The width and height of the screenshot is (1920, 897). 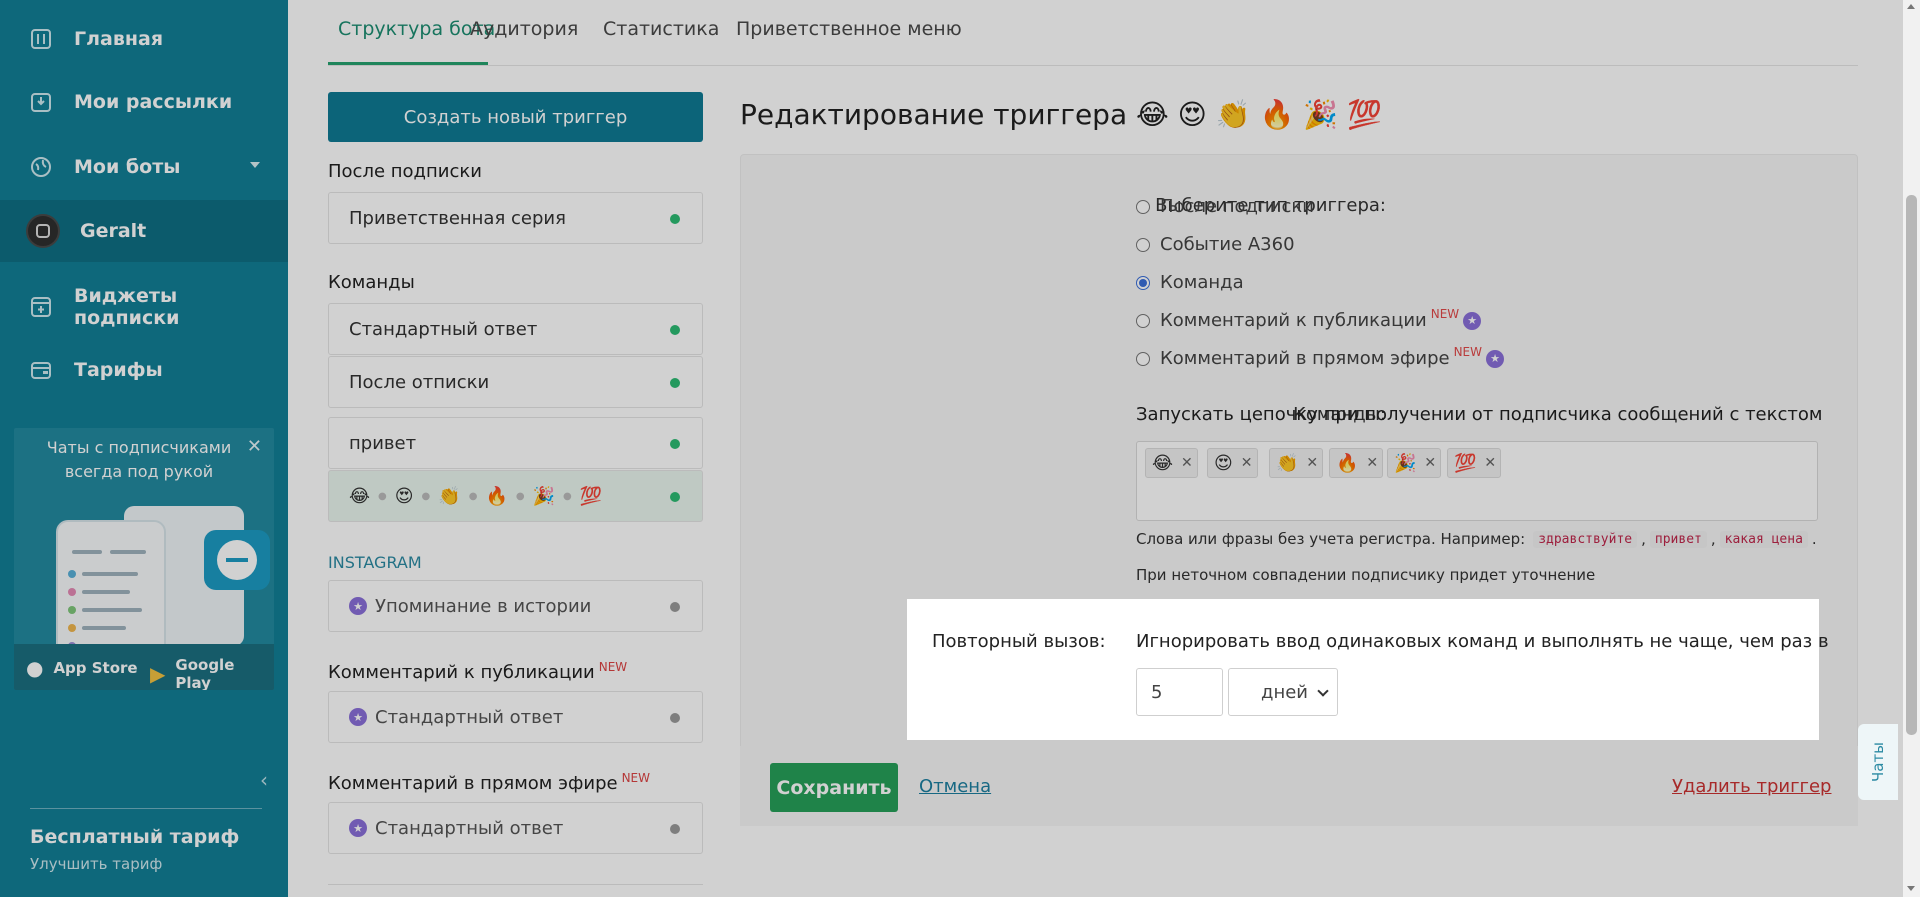 I want to click on repeat-unit-select: дней, so click(x=1283, y=692).